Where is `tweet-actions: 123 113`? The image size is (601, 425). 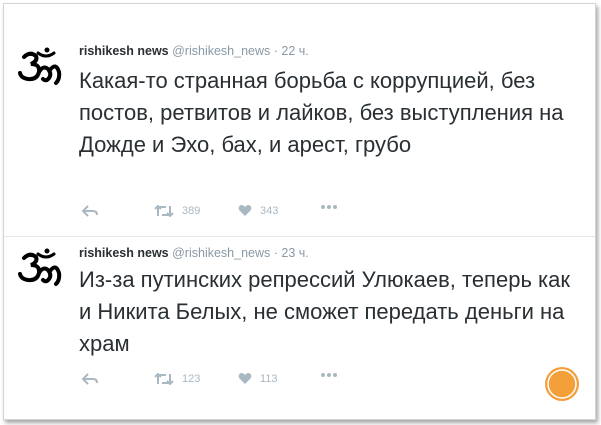
tweet-actions: 123 113 is located at coordinates (232, 382).